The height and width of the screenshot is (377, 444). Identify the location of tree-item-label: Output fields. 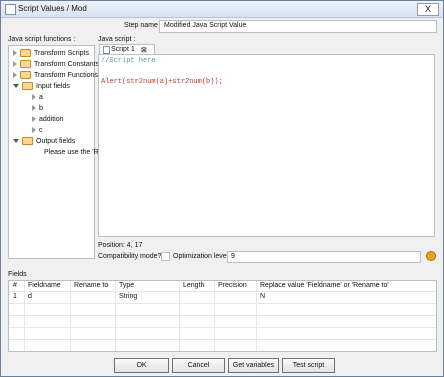
(56, 141).